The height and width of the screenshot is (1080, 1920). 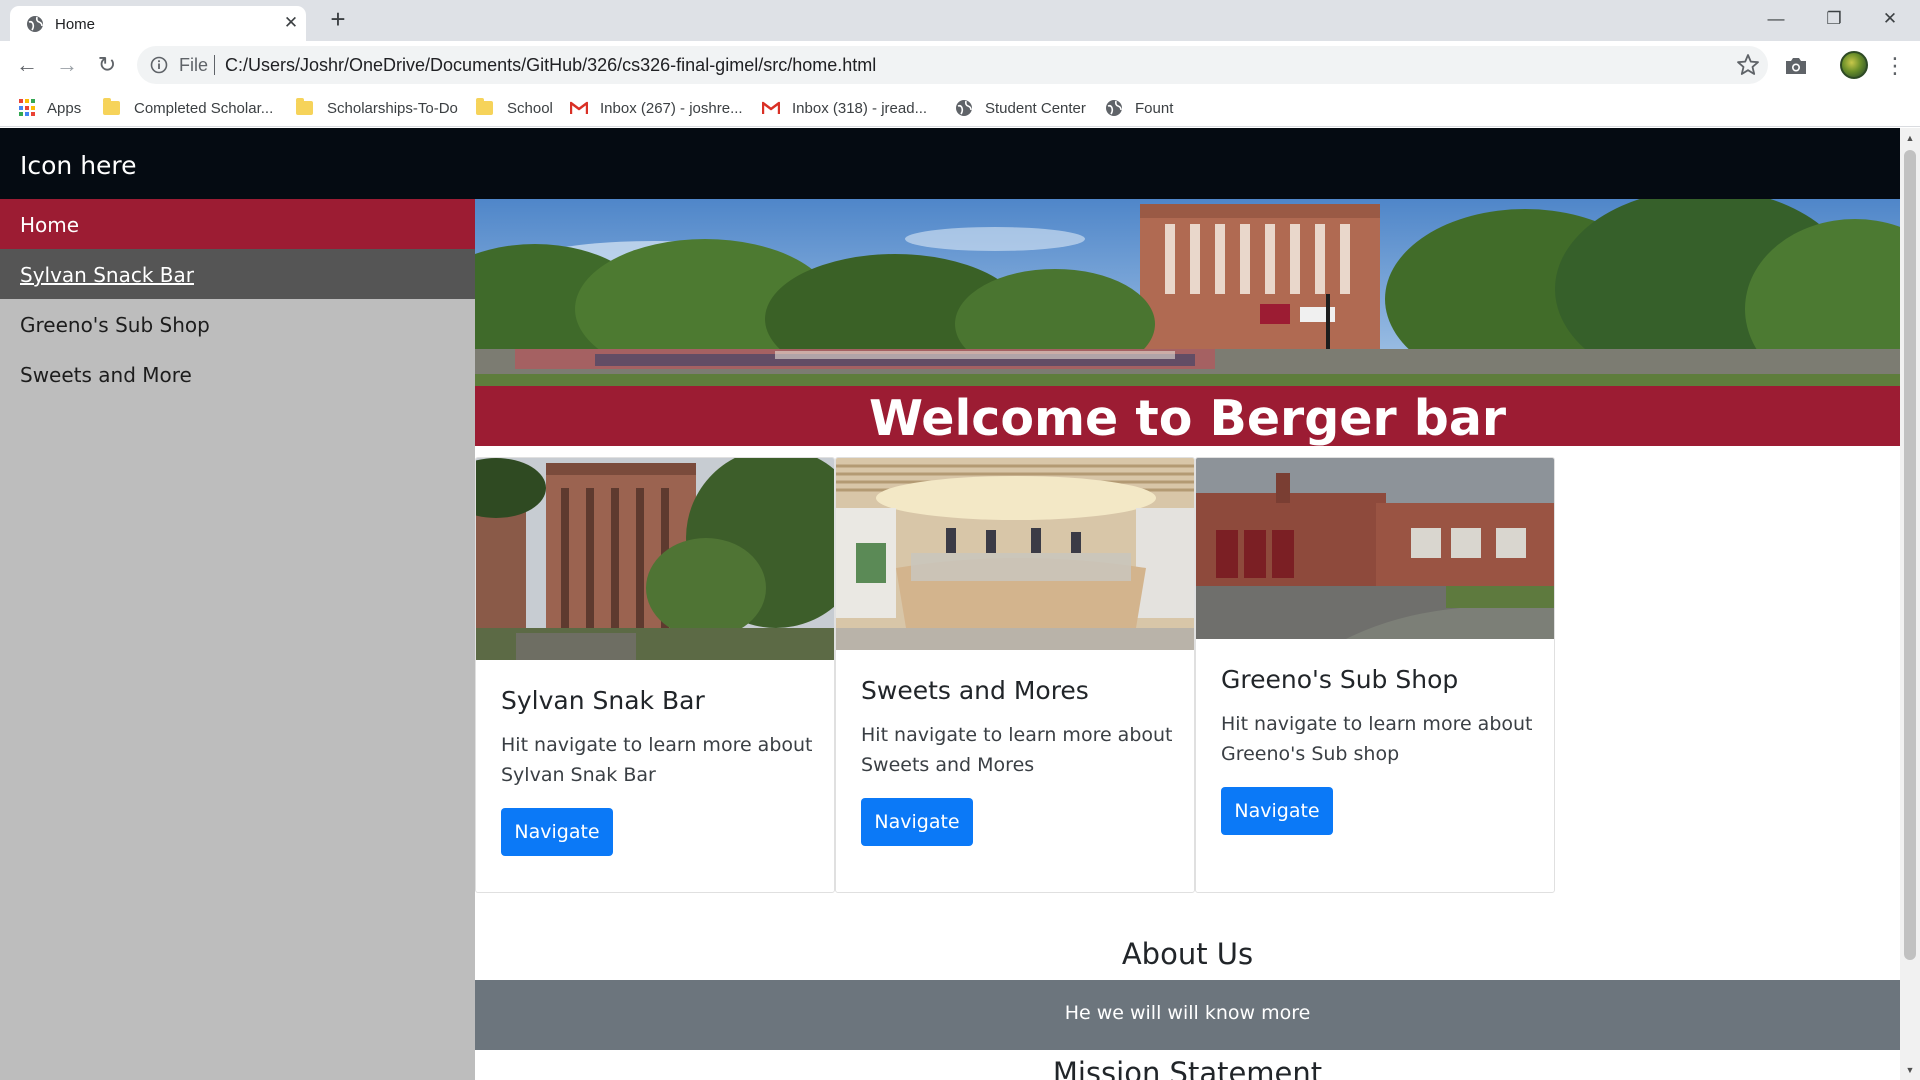 What do you see at coordinates (950, 163) in the screenshot?
I see `site-navbar: Icon here` at bounding box center [950, 163].